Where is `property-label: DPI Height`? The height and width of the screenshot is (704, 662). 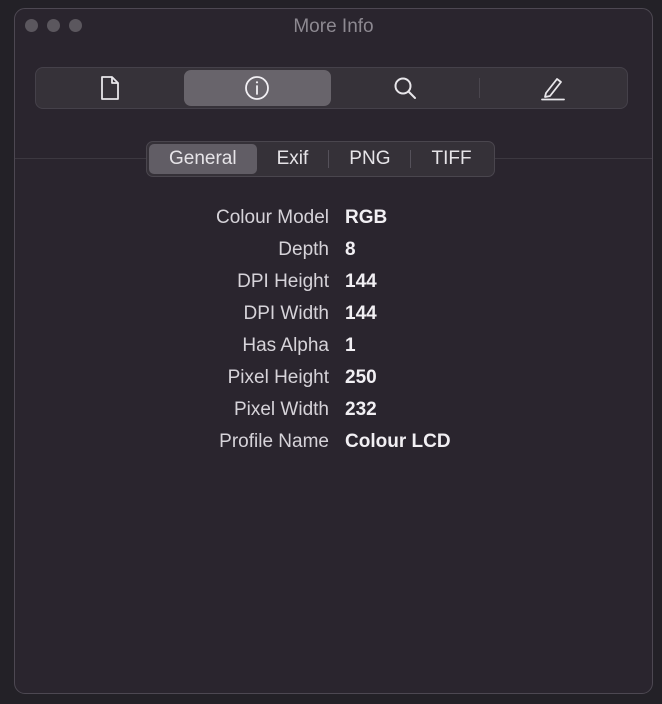 property-label: DPI Height is located at coordinates (283, 281).